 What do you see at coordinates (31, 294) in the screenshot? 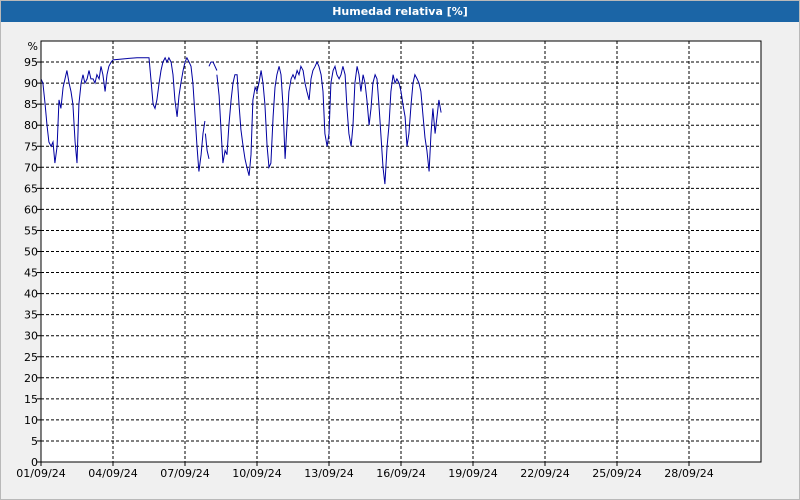
I see `y-tick-label: 40` at bounding box center [31, 294].